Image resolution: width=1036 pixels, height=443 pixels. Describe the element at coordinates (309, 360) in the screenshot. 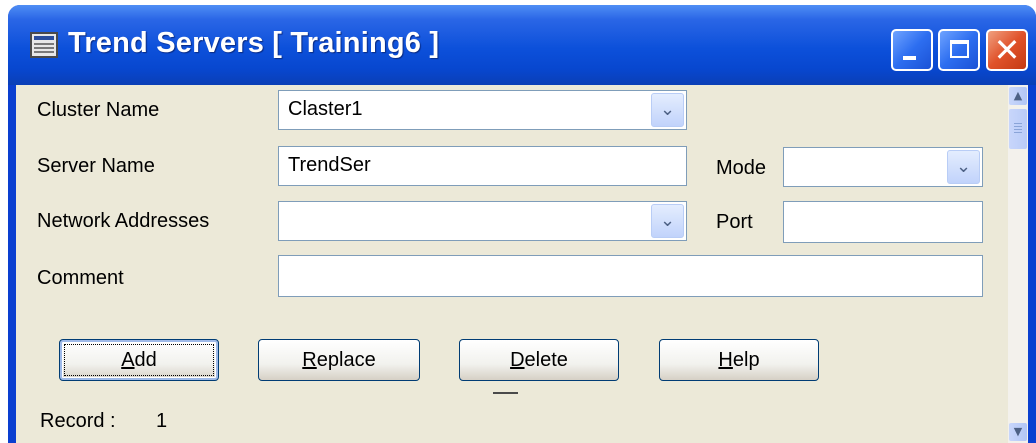

I see `replace-mnemonic: R` at that location.